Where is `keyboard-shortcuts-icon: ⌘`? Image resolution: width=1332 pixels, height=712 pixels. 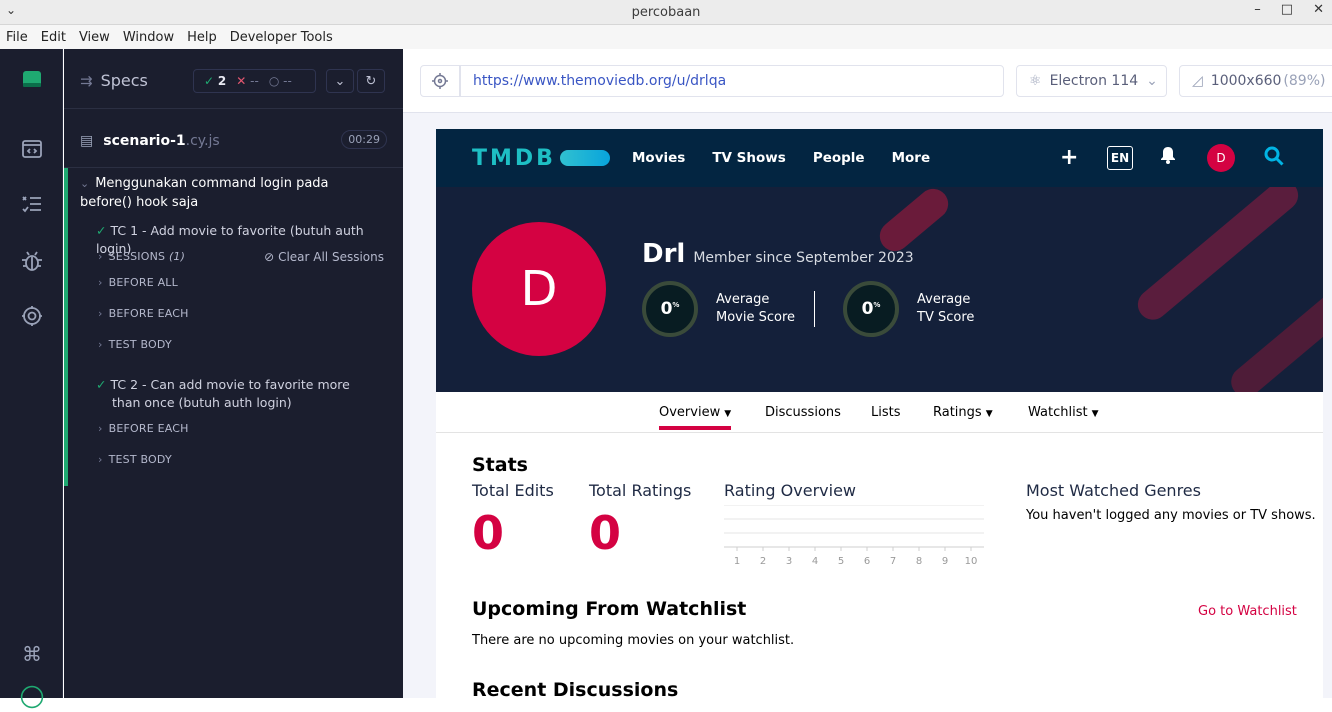 keyboard-shortcuts-icon: ⌘ is located at coordinates (32, 654).